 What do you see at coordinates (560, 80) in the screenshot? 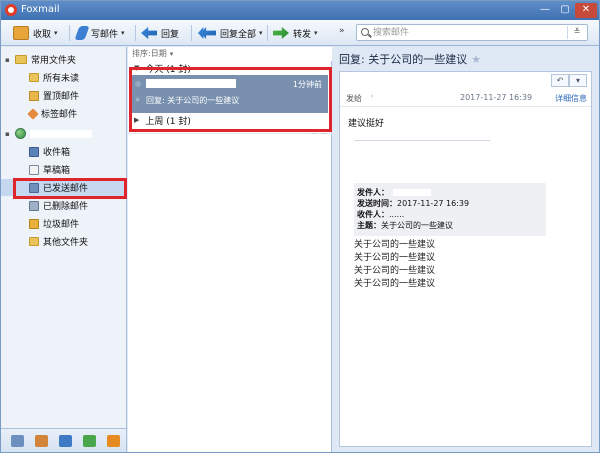
I see `quick-reply-button: ↶` at bounding box center [560, 80].